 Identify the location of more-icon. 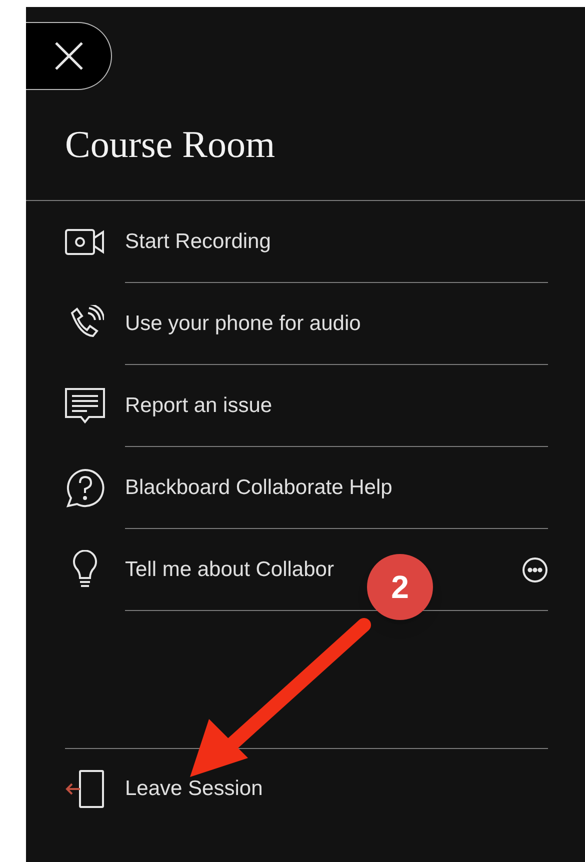
(535, 569).